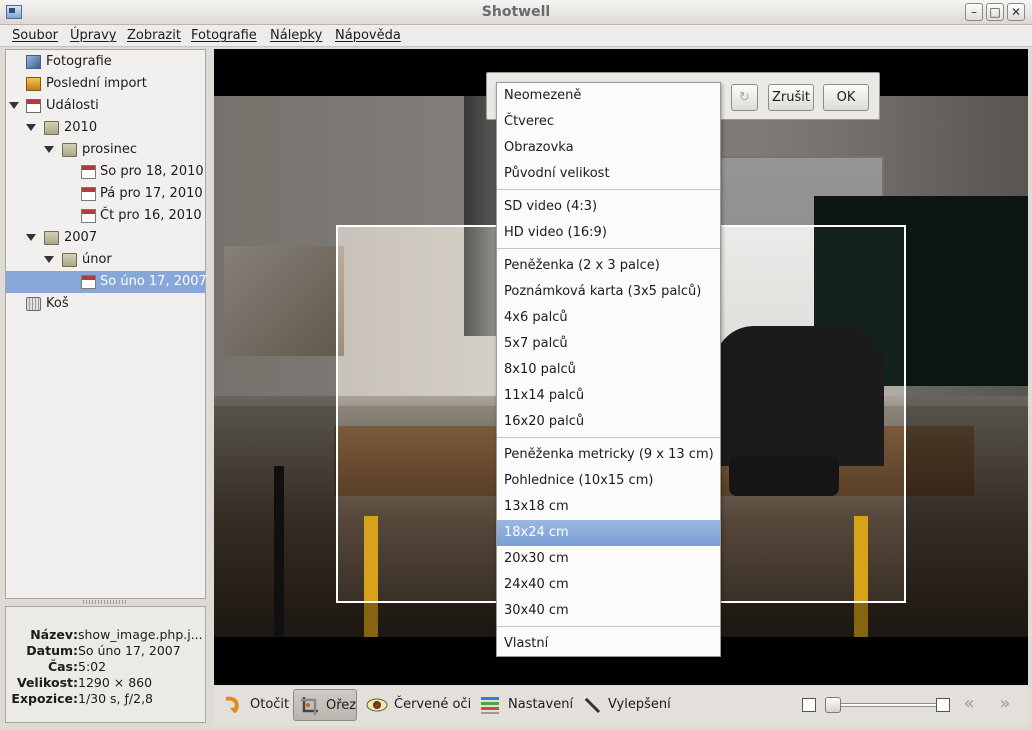  Describe the element at coordinates (51, 238) in the screenshot. I see `folder-icon` at that location.